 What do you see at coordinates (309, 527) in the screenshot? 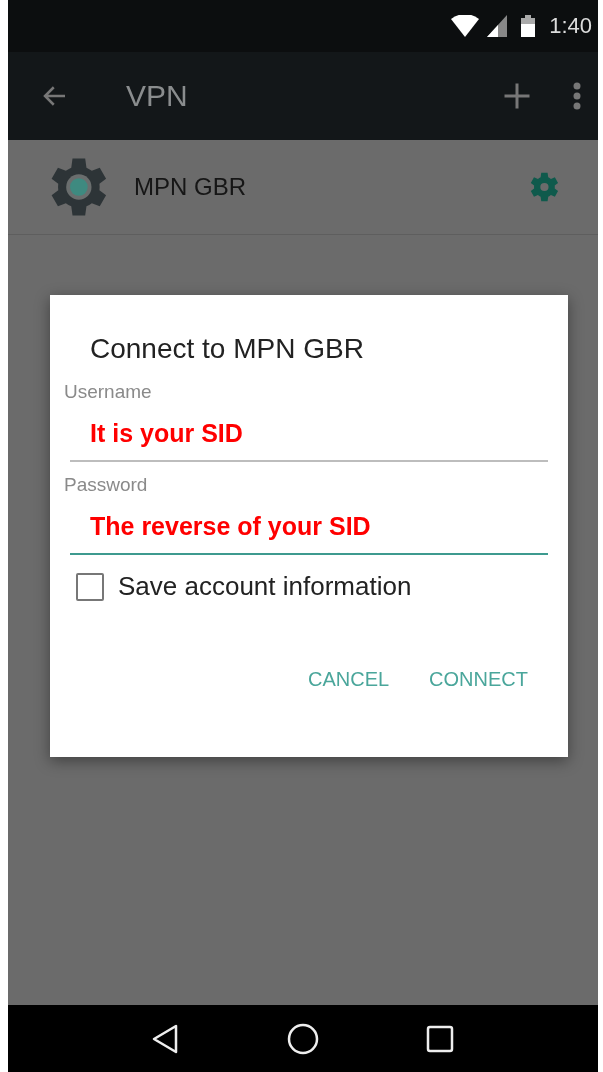
I see `input-field: The reverse of your SID` at bounding box center [309, 527].